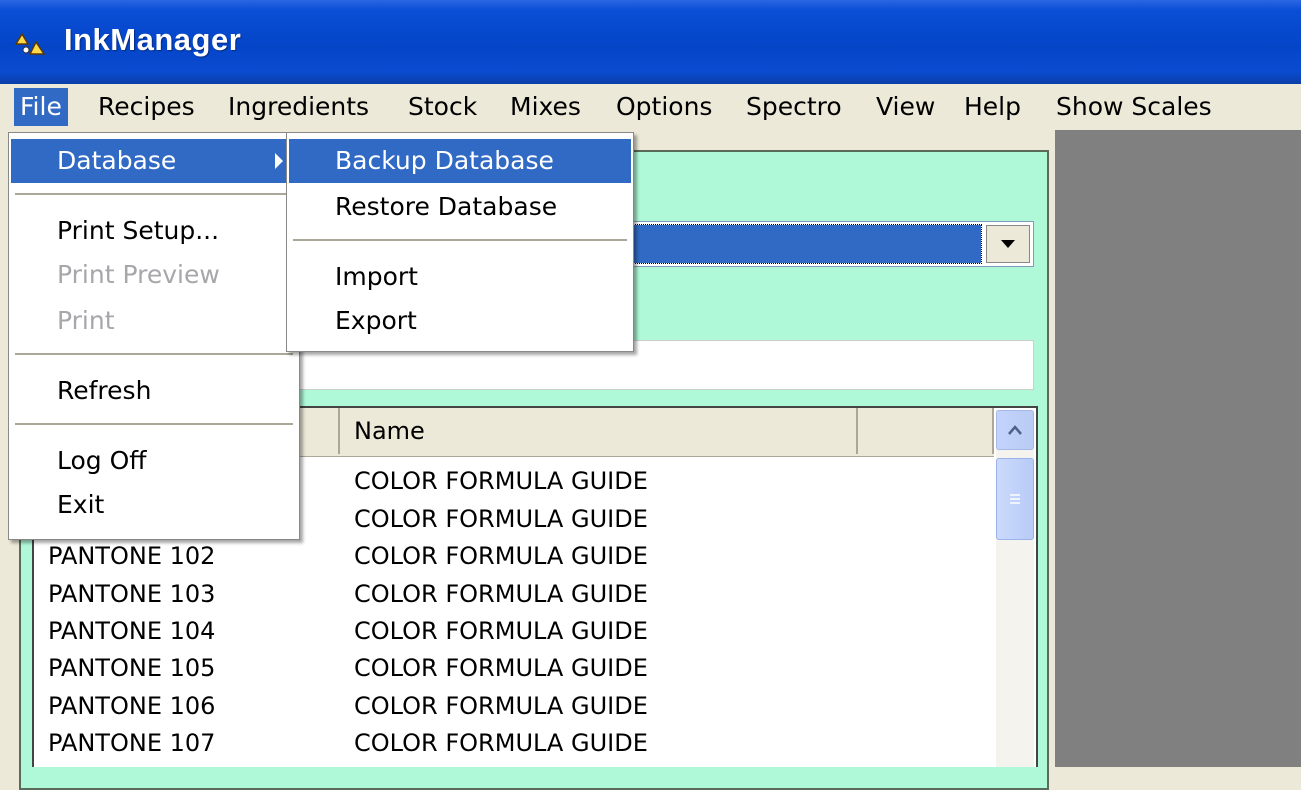  What do you see at coordinates (1134, 107) in the screenshot?
I see `menu-show-scales: Show Scales` at bounding box center [1134, 107].